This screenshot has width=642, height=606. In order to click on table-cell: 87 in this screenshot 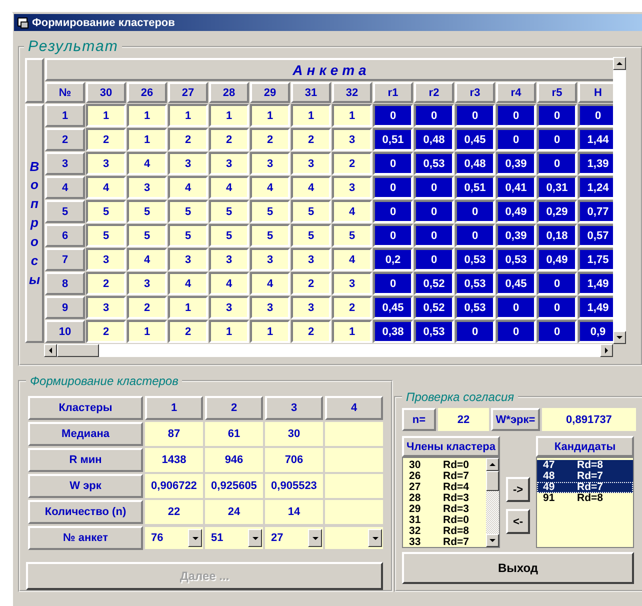, I will do `click(174, 434)`.